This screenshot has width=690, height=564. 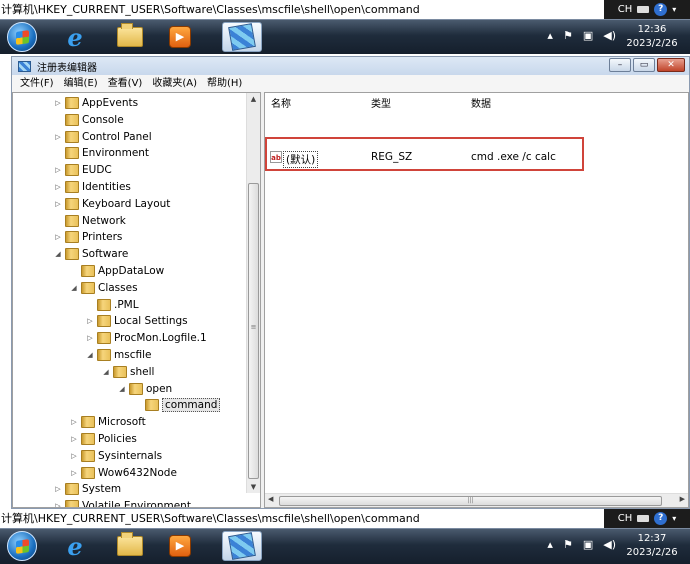 I want to click on tree-item: command, so click(x=177, y=405).